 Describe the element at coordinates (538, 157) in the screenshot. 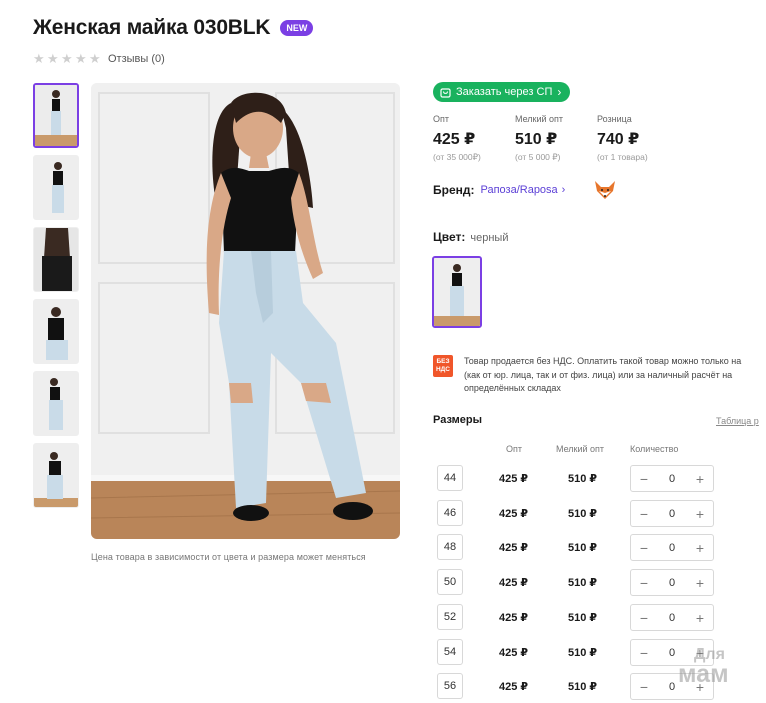

I see `price-condition: (от 5 000 ₽)` at that location.